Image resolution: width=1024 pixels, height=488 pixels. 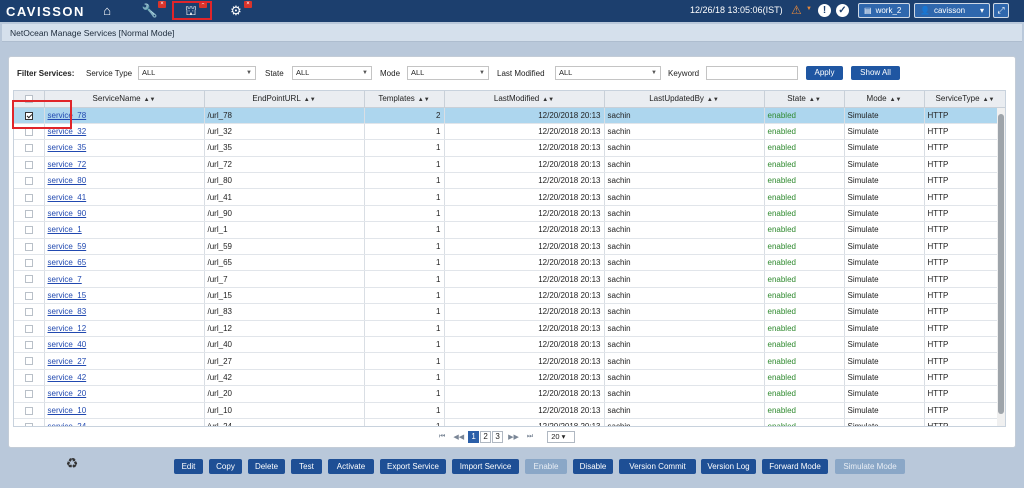 What do you see at coordinates (67, 164) in the screenshot?
I see `service-link: service_72` at bounding box center [67, 164].